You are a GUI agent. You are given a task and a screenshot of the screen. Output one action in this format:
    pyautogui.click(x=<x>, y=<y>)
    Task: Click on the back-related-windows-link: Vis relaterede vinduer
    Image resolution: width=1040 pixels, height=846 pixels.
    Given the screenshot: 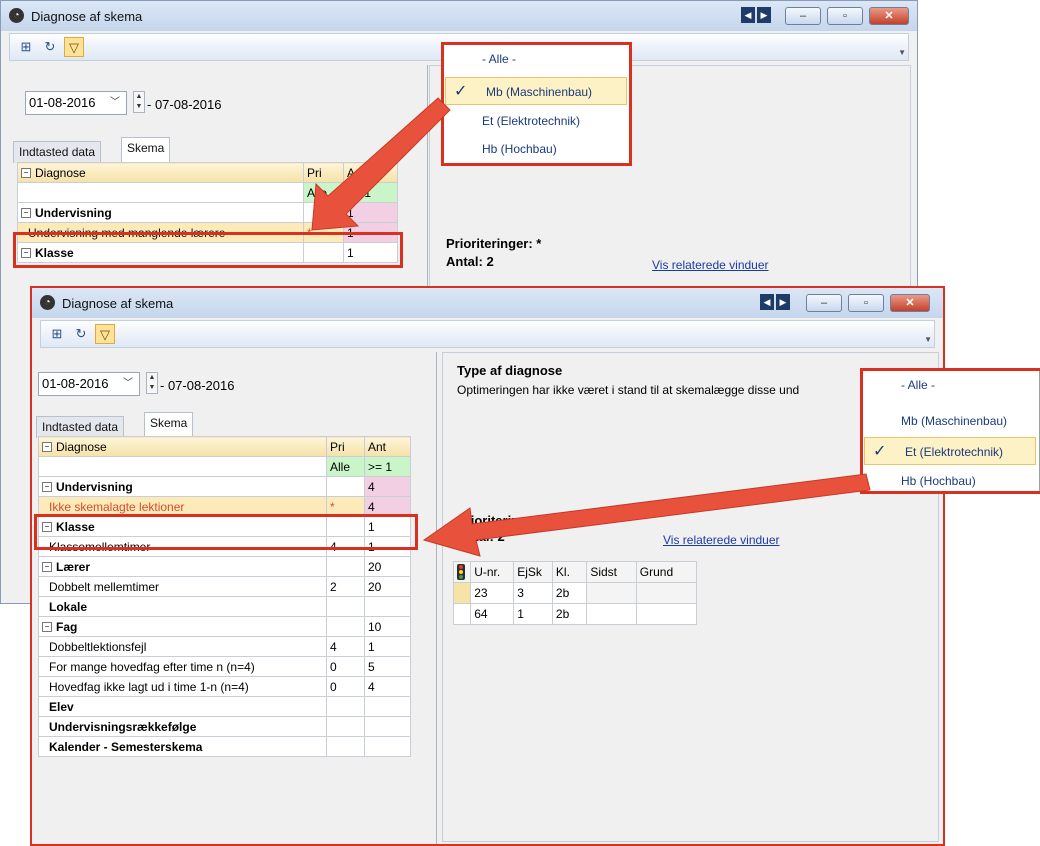 What is the action you would take?
    pyautogui.click(x=710, y=265)
    